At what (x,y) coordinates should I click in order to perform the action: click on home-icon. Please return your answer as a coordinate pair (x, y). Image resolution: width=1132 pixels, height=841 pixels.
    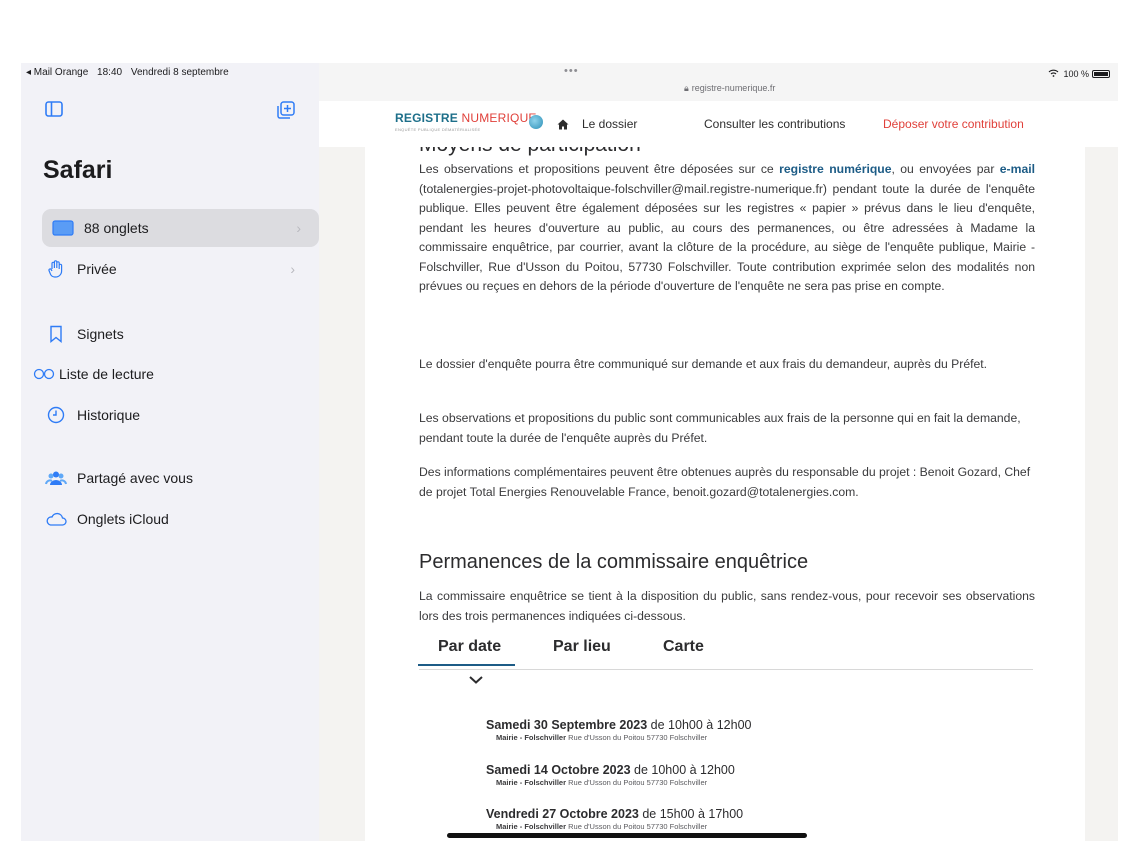
    Looking at the image, I should click on (563, 126).